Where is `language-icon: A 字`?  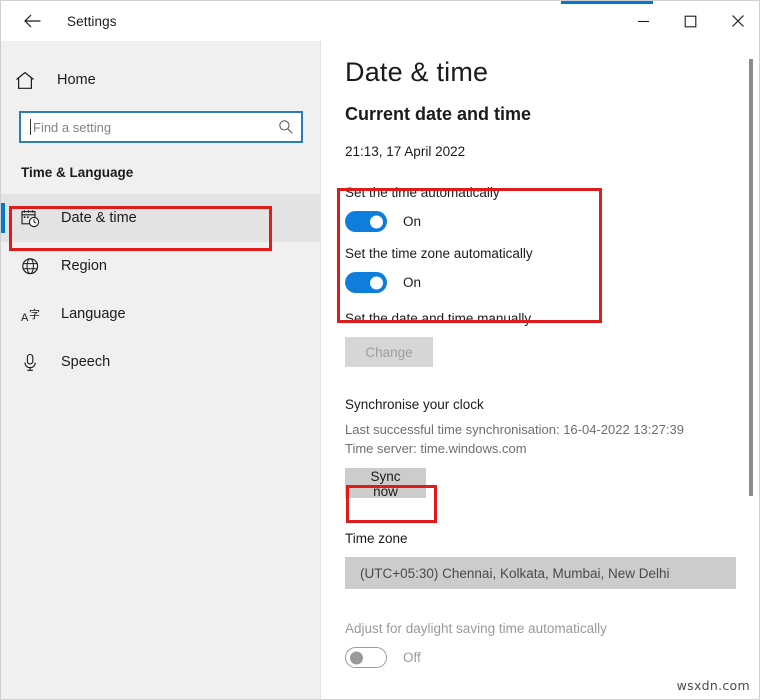
language-icon: A 字 is located at coordinates (34, 314).